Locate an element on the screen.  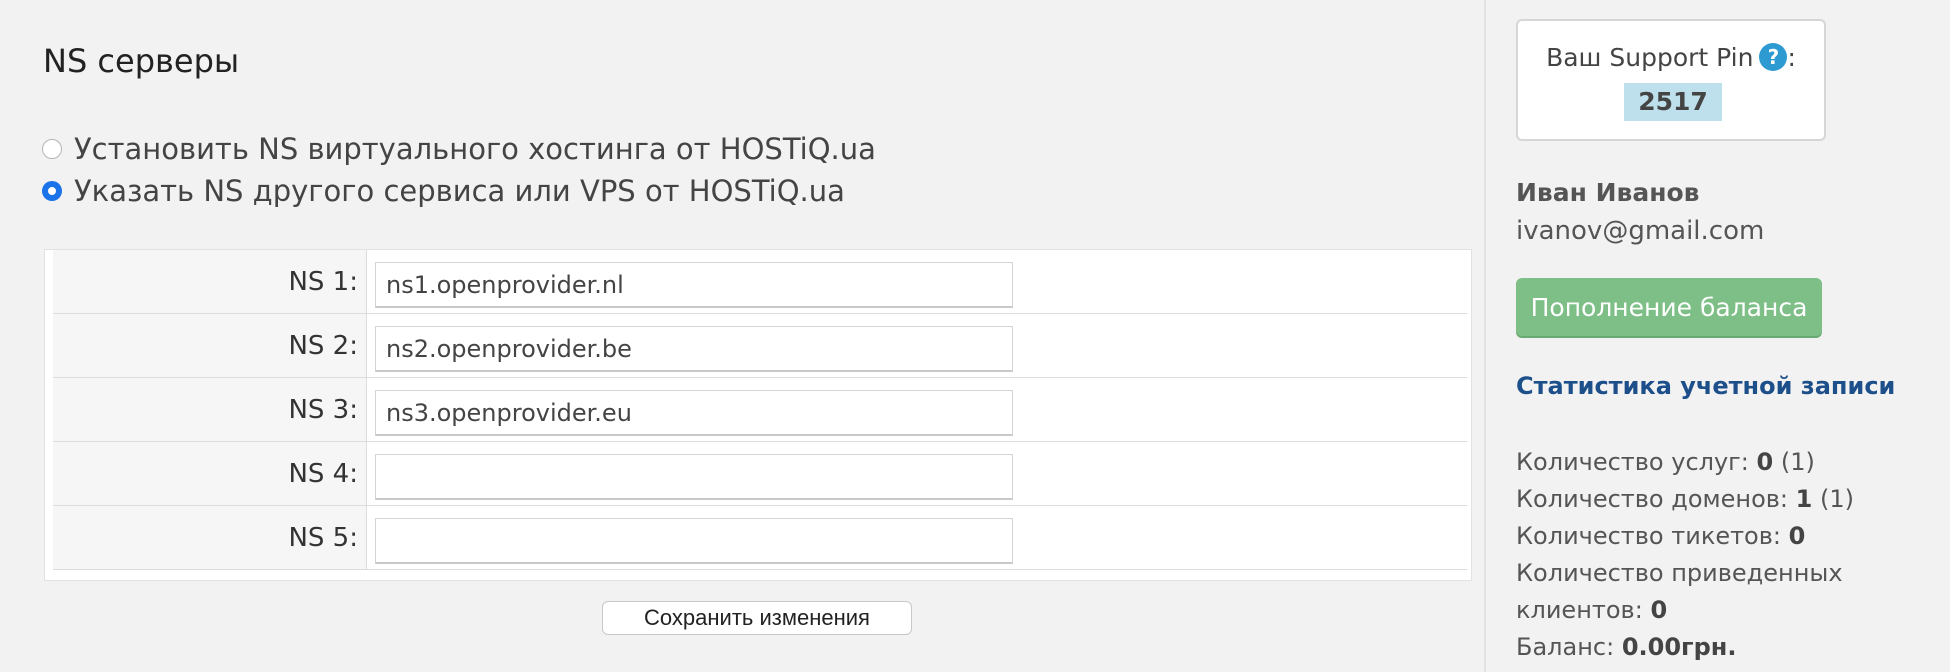
ns3-input is located at coordinates (694, 413).